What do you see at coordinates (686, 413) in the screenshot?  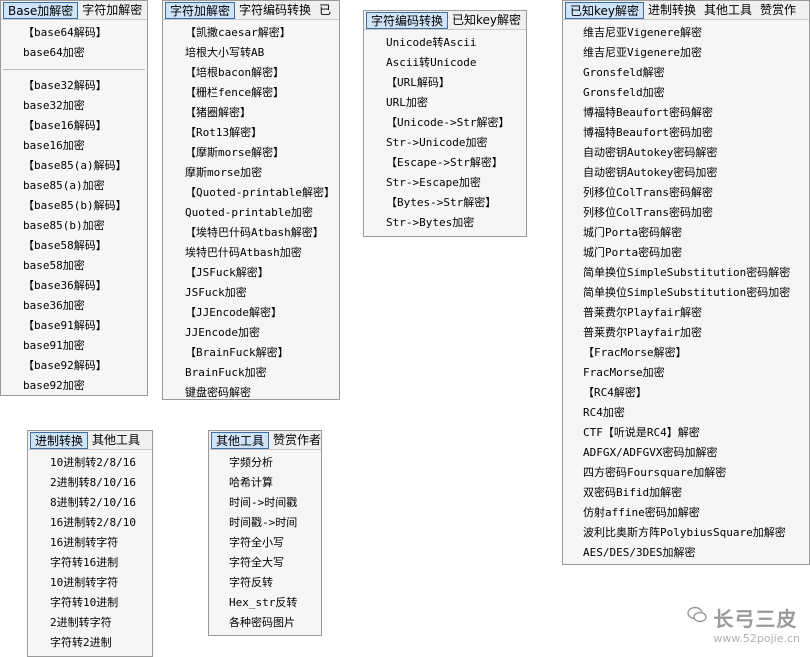 I see `menu-item: RC4加密` at bounding box center [686, 413].